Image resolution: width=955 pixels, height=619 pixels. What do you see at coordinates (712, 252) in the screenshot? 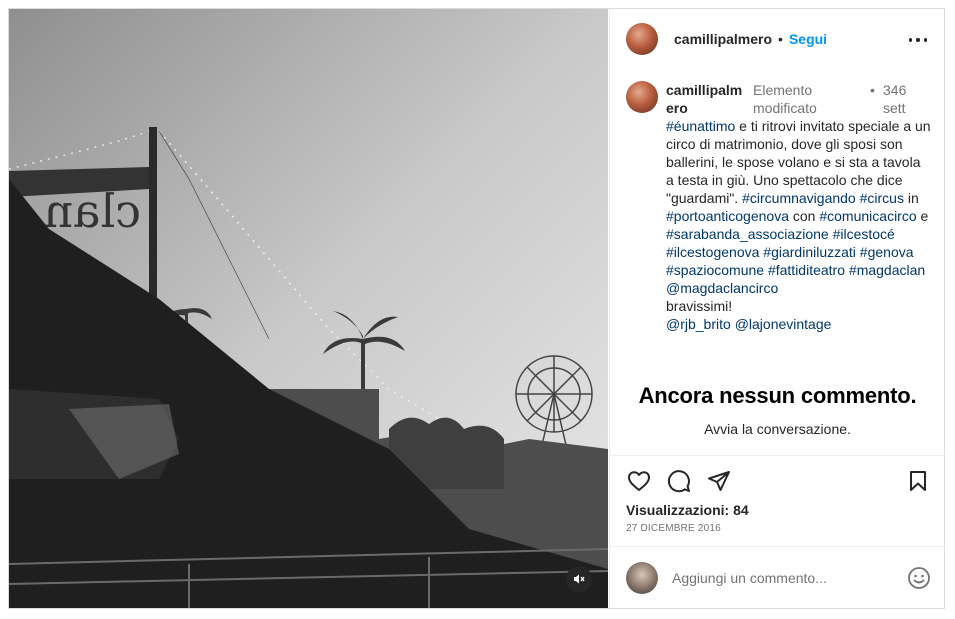
I see `caption-link: #ilcestogenova` at bounding box center [712, 252].